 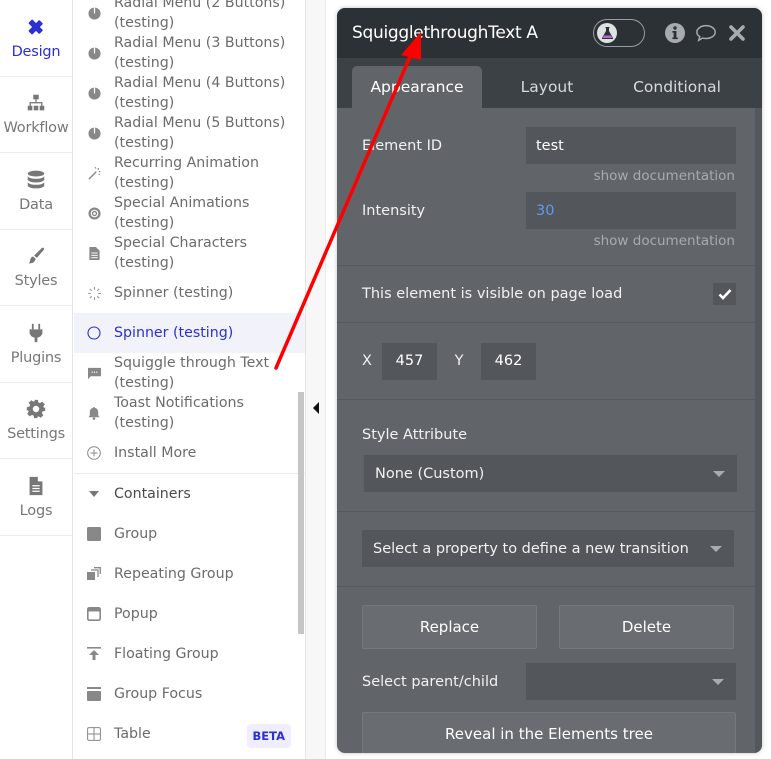 What do you see at coordinates (36, 191) in the screenshot?
I see `nav-data: Data` at bounding box center [36, 191].